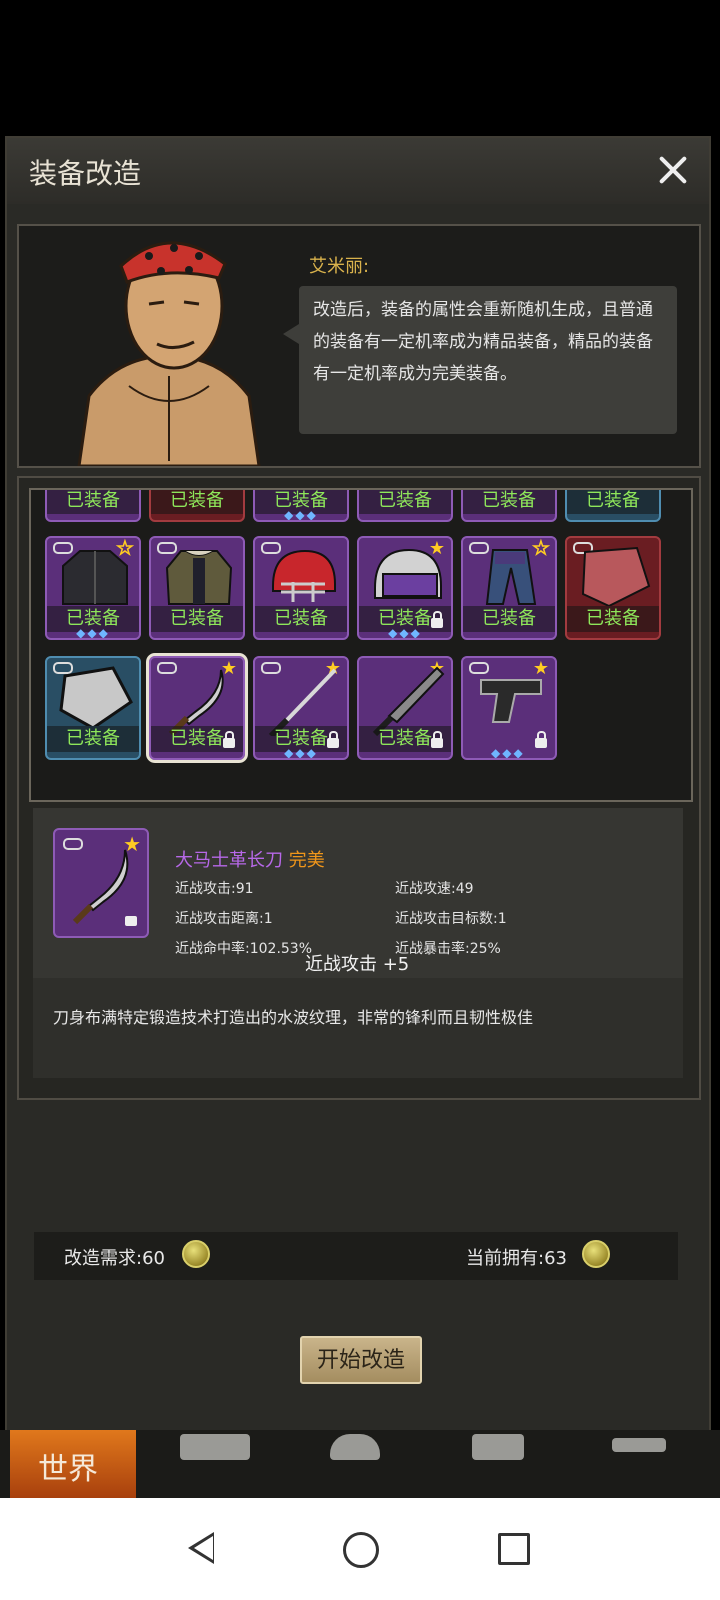  Describe the element at coordinates (361, 1360) in the screenshot. I see `start-modify-button: 开始改造` at that location.